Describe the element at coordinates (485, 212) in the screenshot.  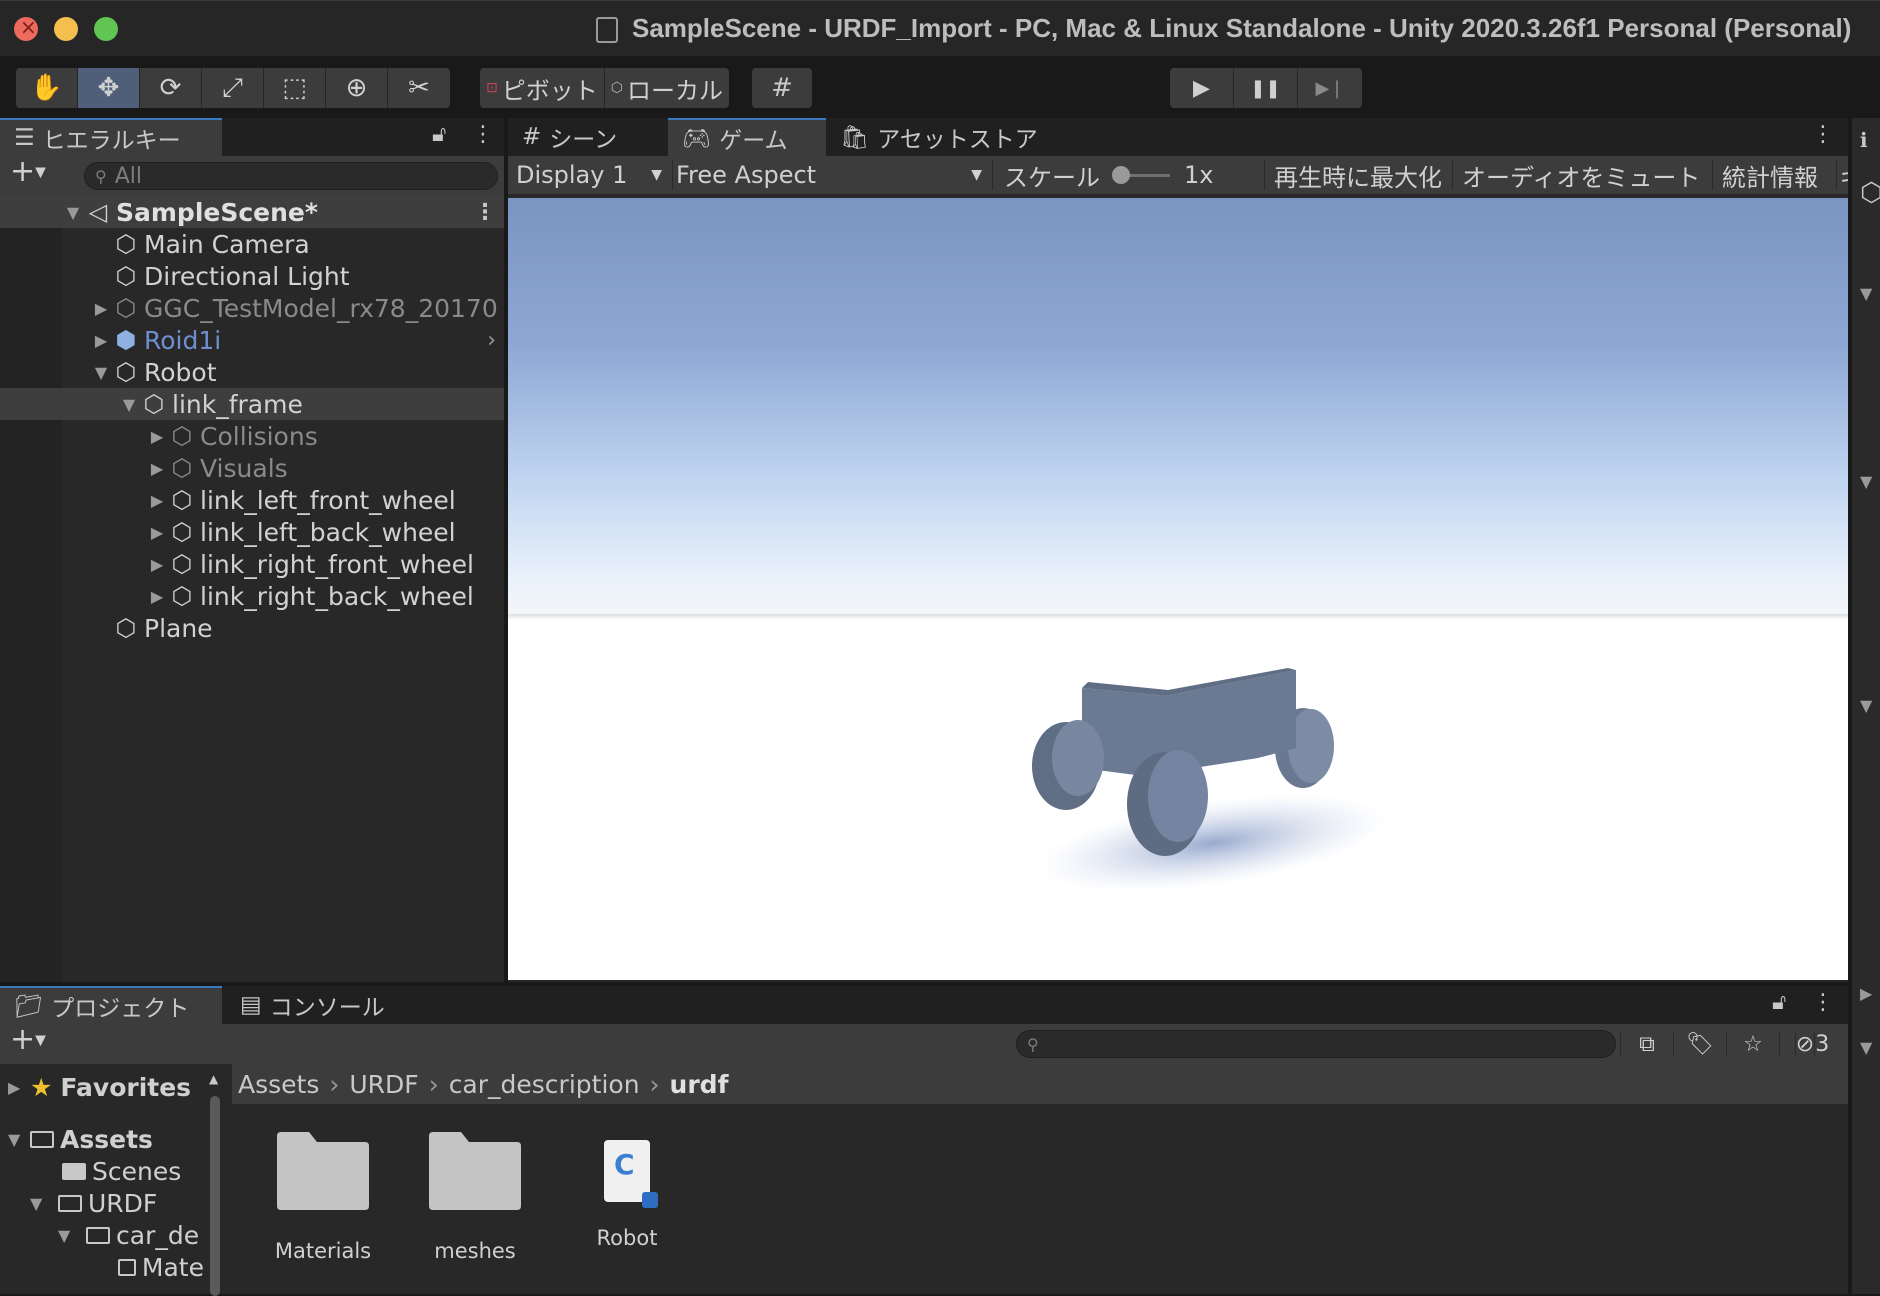
I see `scene-menu-icon: ⋮` at that location.